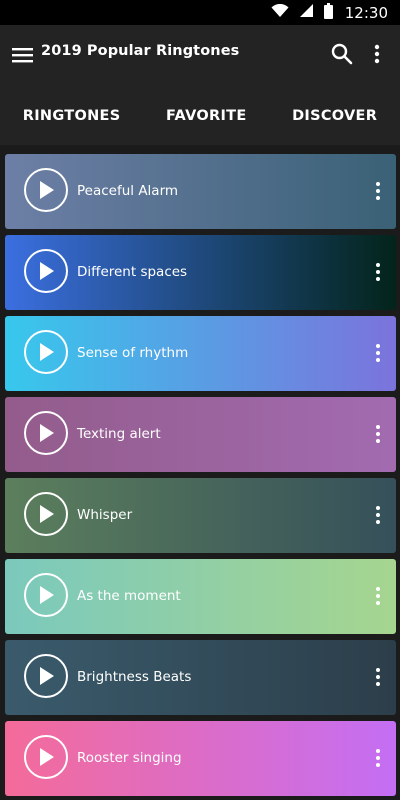  Describe the element at coordinates (200, 12) in the screenshot. I see `status-bar: 12:30` at that location.